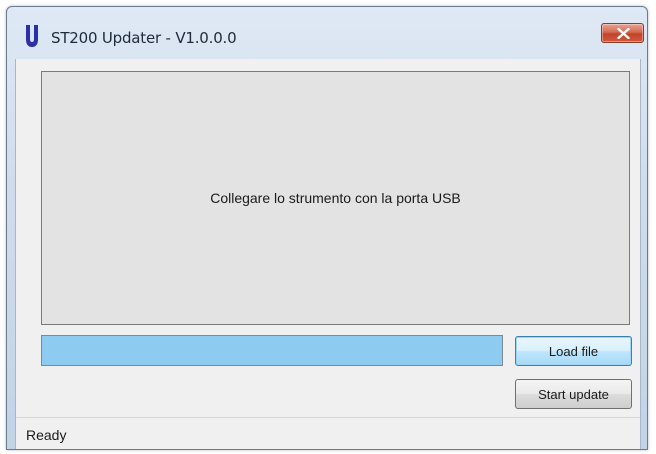 This screenshot has width=656, height=454. What do you see at coordinates (573, 394) in the screenshot?
I see `start-update-button: Start update` at bounding box center [573, 394].